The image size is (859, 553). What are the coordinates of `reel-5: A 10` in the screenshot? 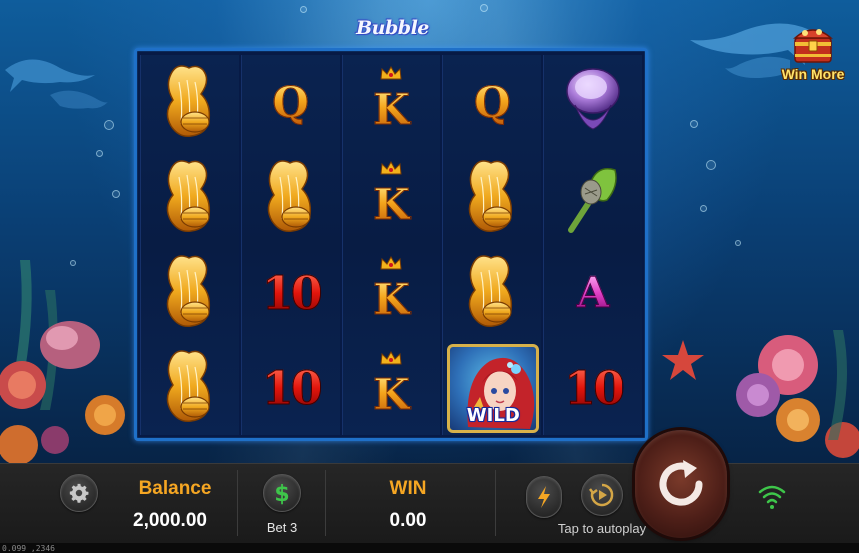 It's located at (592, 245).